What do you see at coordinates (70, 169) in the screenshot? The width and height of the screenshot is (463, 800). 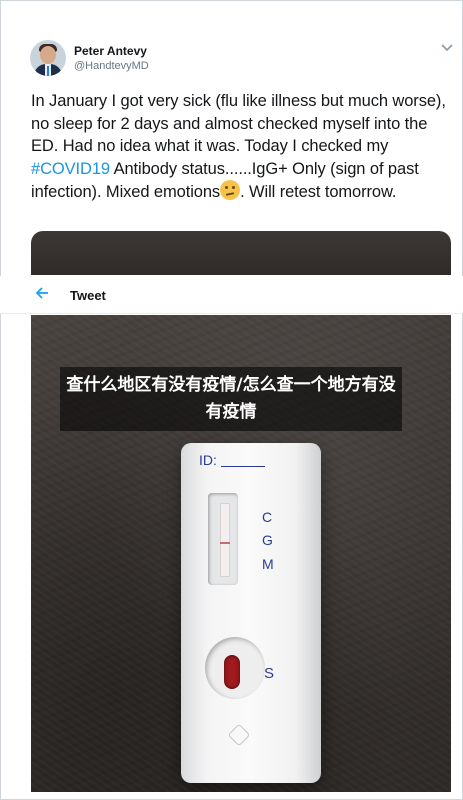 I see `hashtag-link: #COVID19` at bounding box center [70, 169].